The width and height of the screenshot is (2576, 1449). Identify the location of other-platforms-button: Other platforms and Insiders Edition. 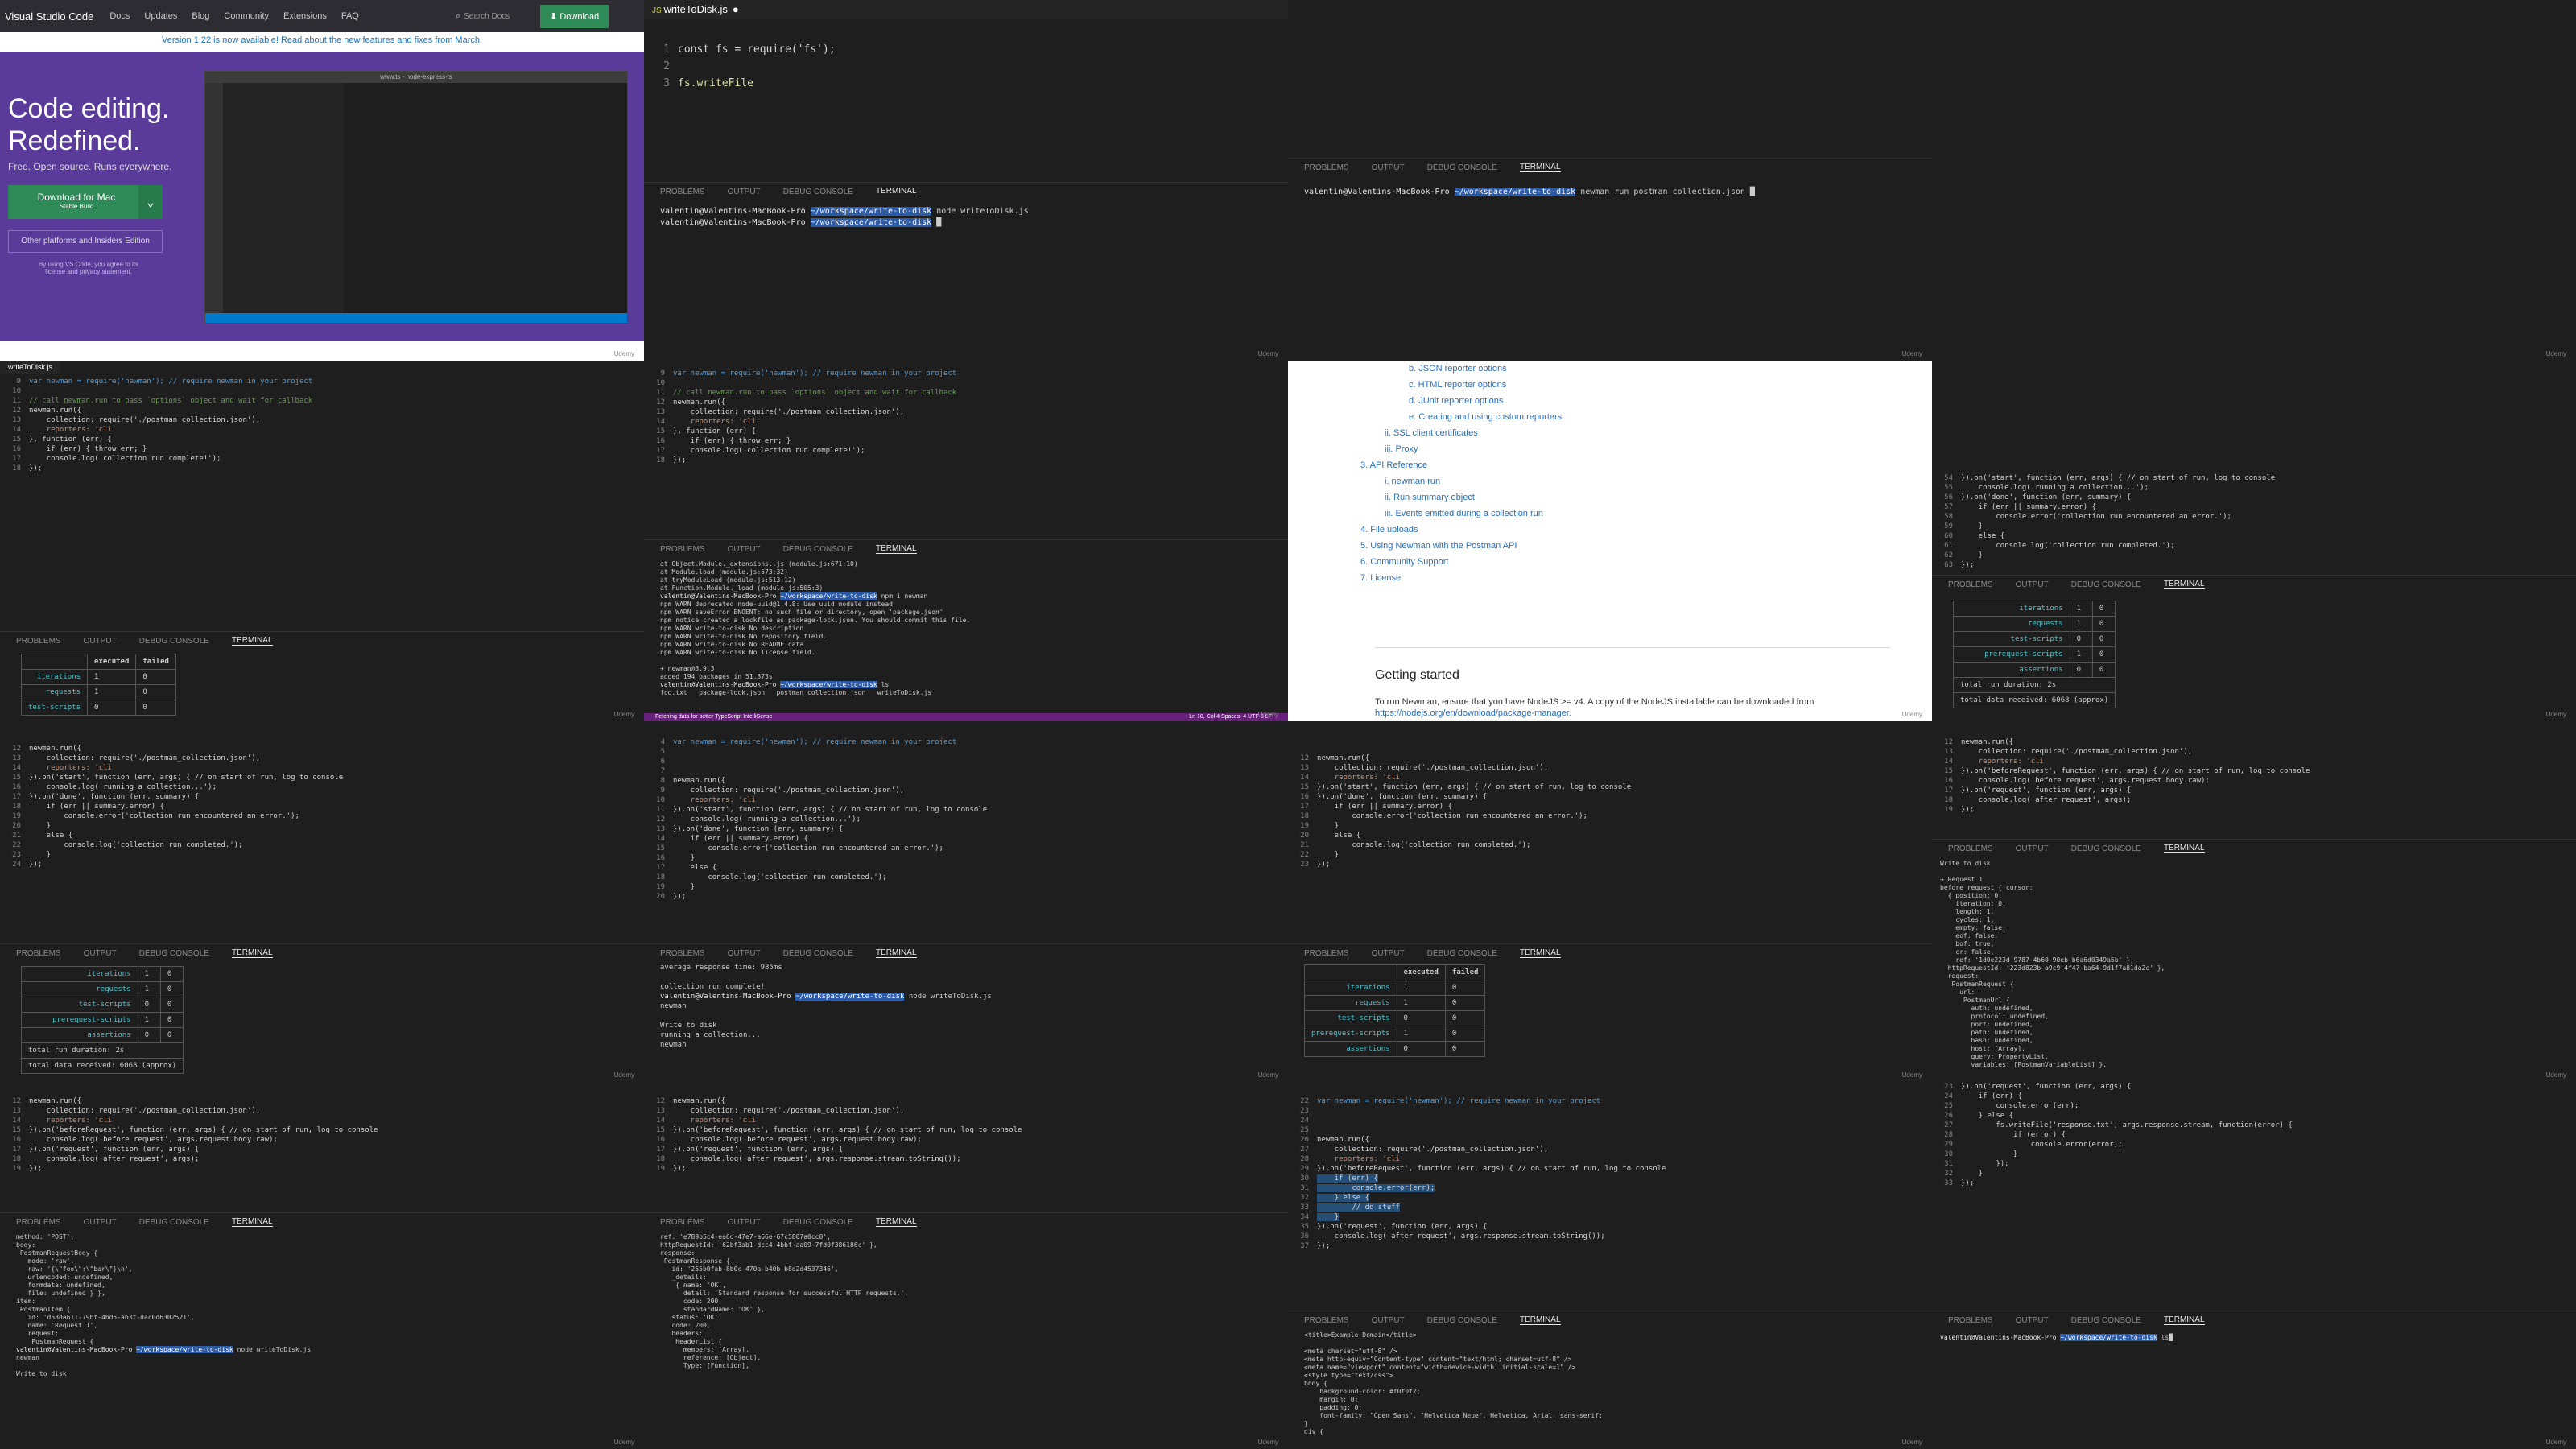
(85, 242).